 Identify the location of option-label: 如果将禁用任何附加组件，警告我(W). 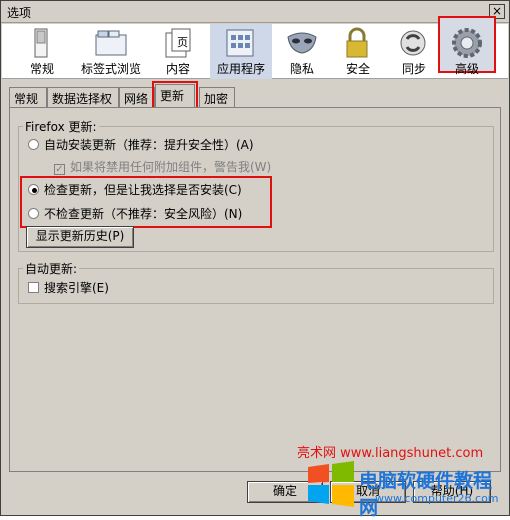
(171, 167).